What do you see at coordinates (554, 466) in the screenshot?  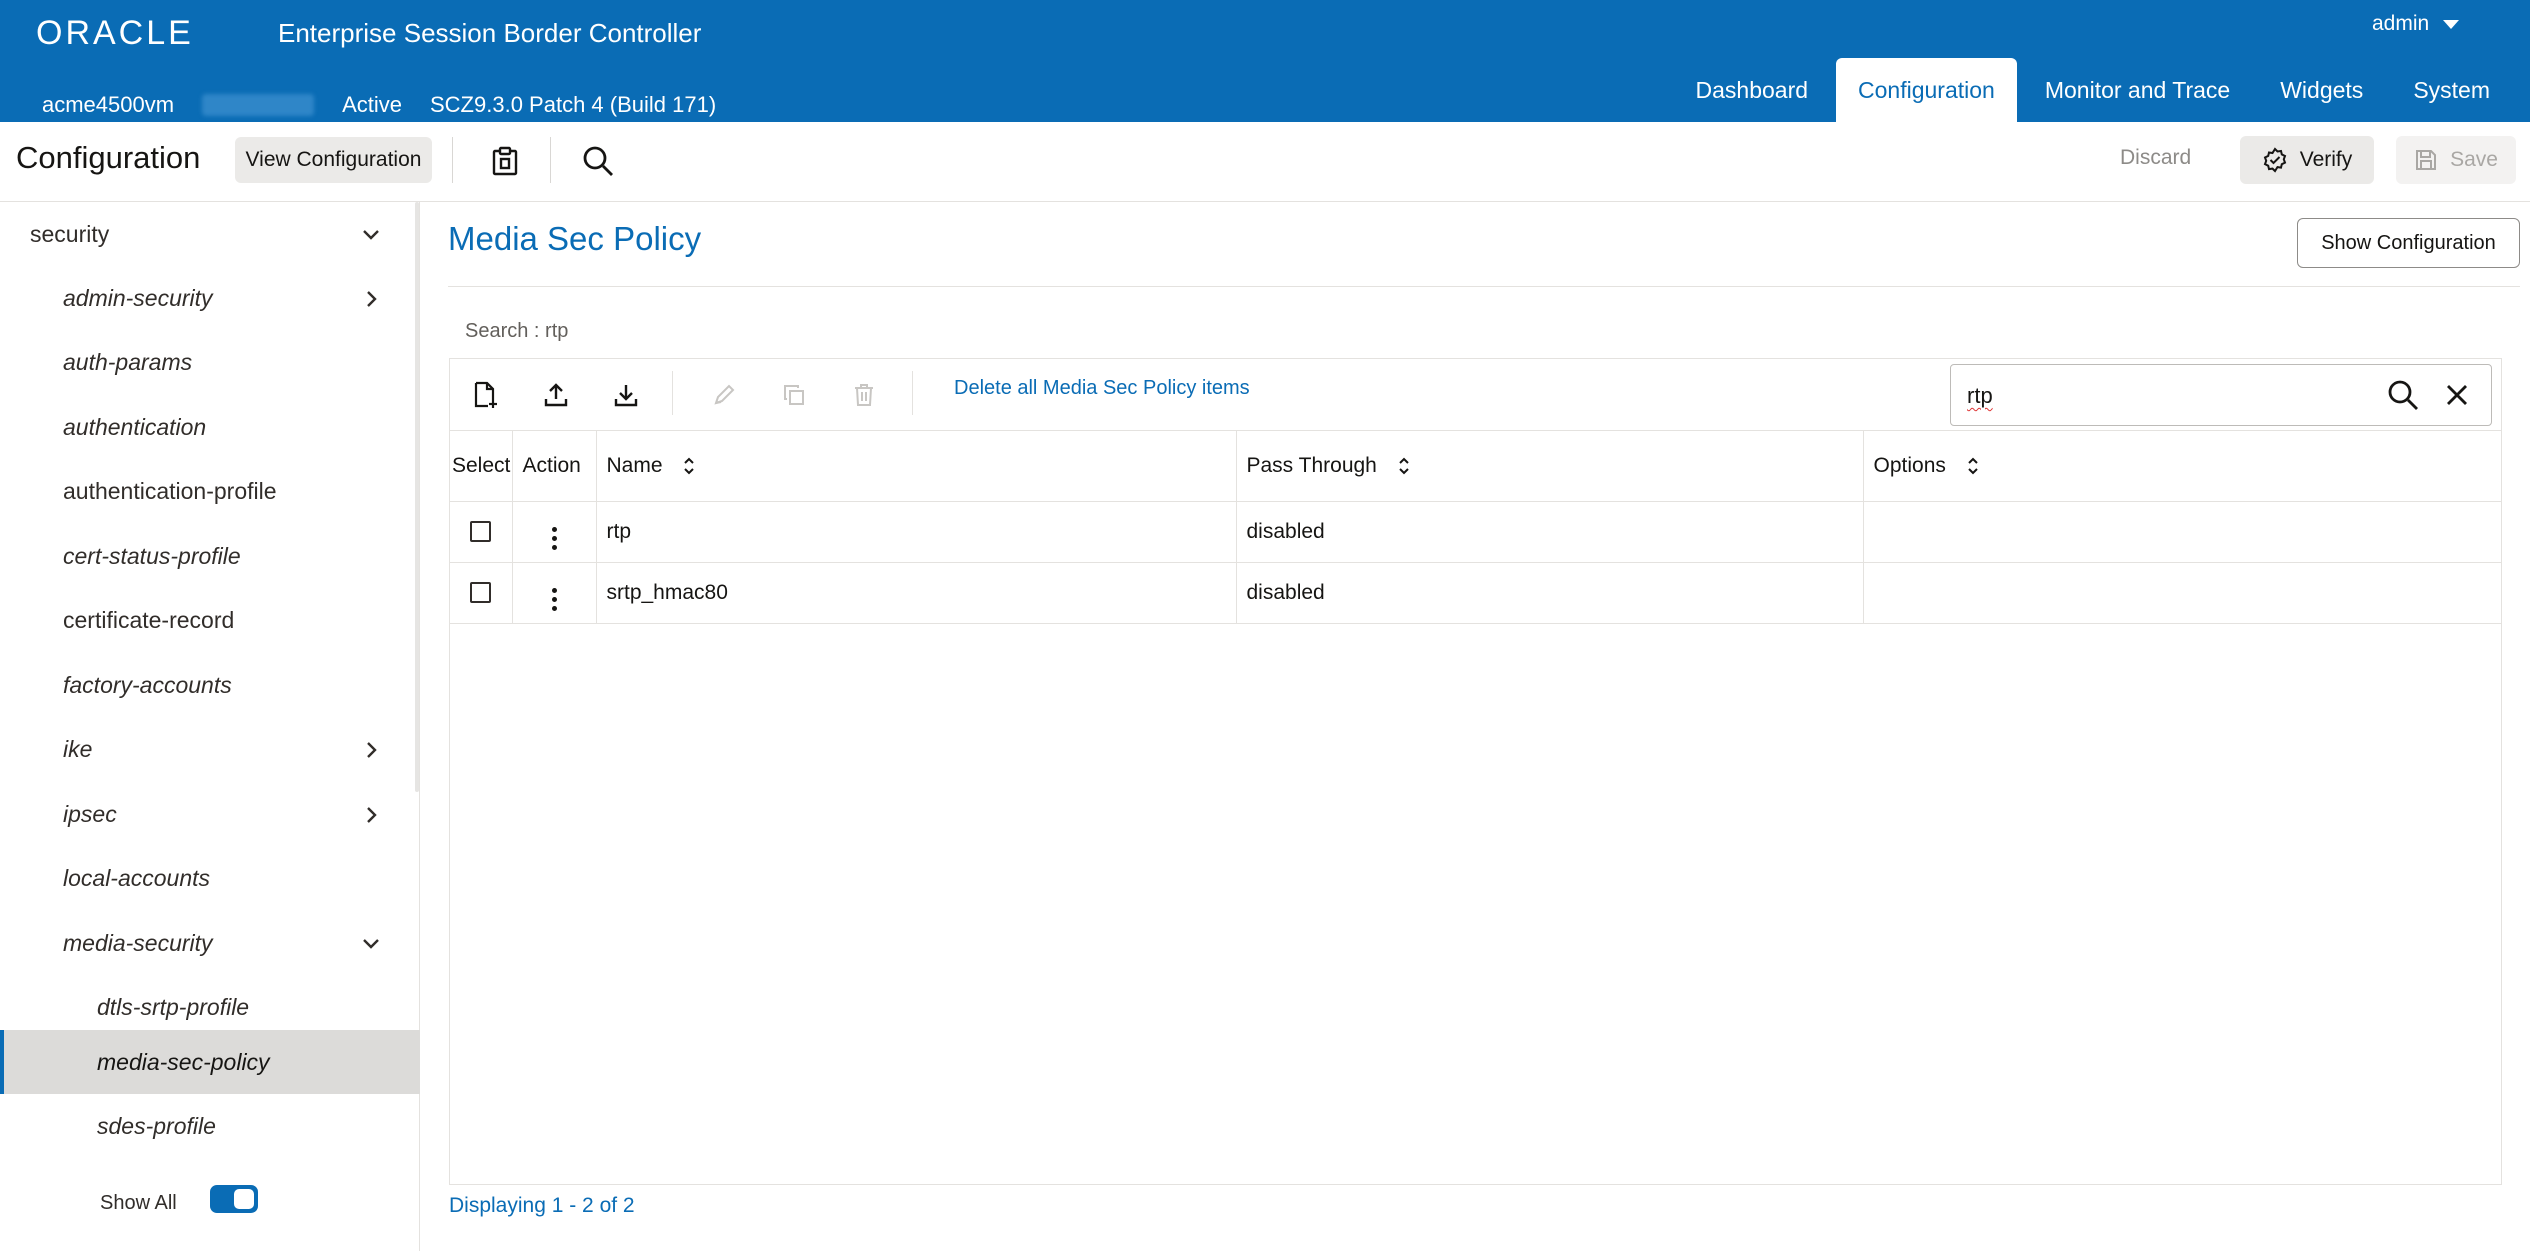 I see `column-action: Action` at bounding box center [554, 466].